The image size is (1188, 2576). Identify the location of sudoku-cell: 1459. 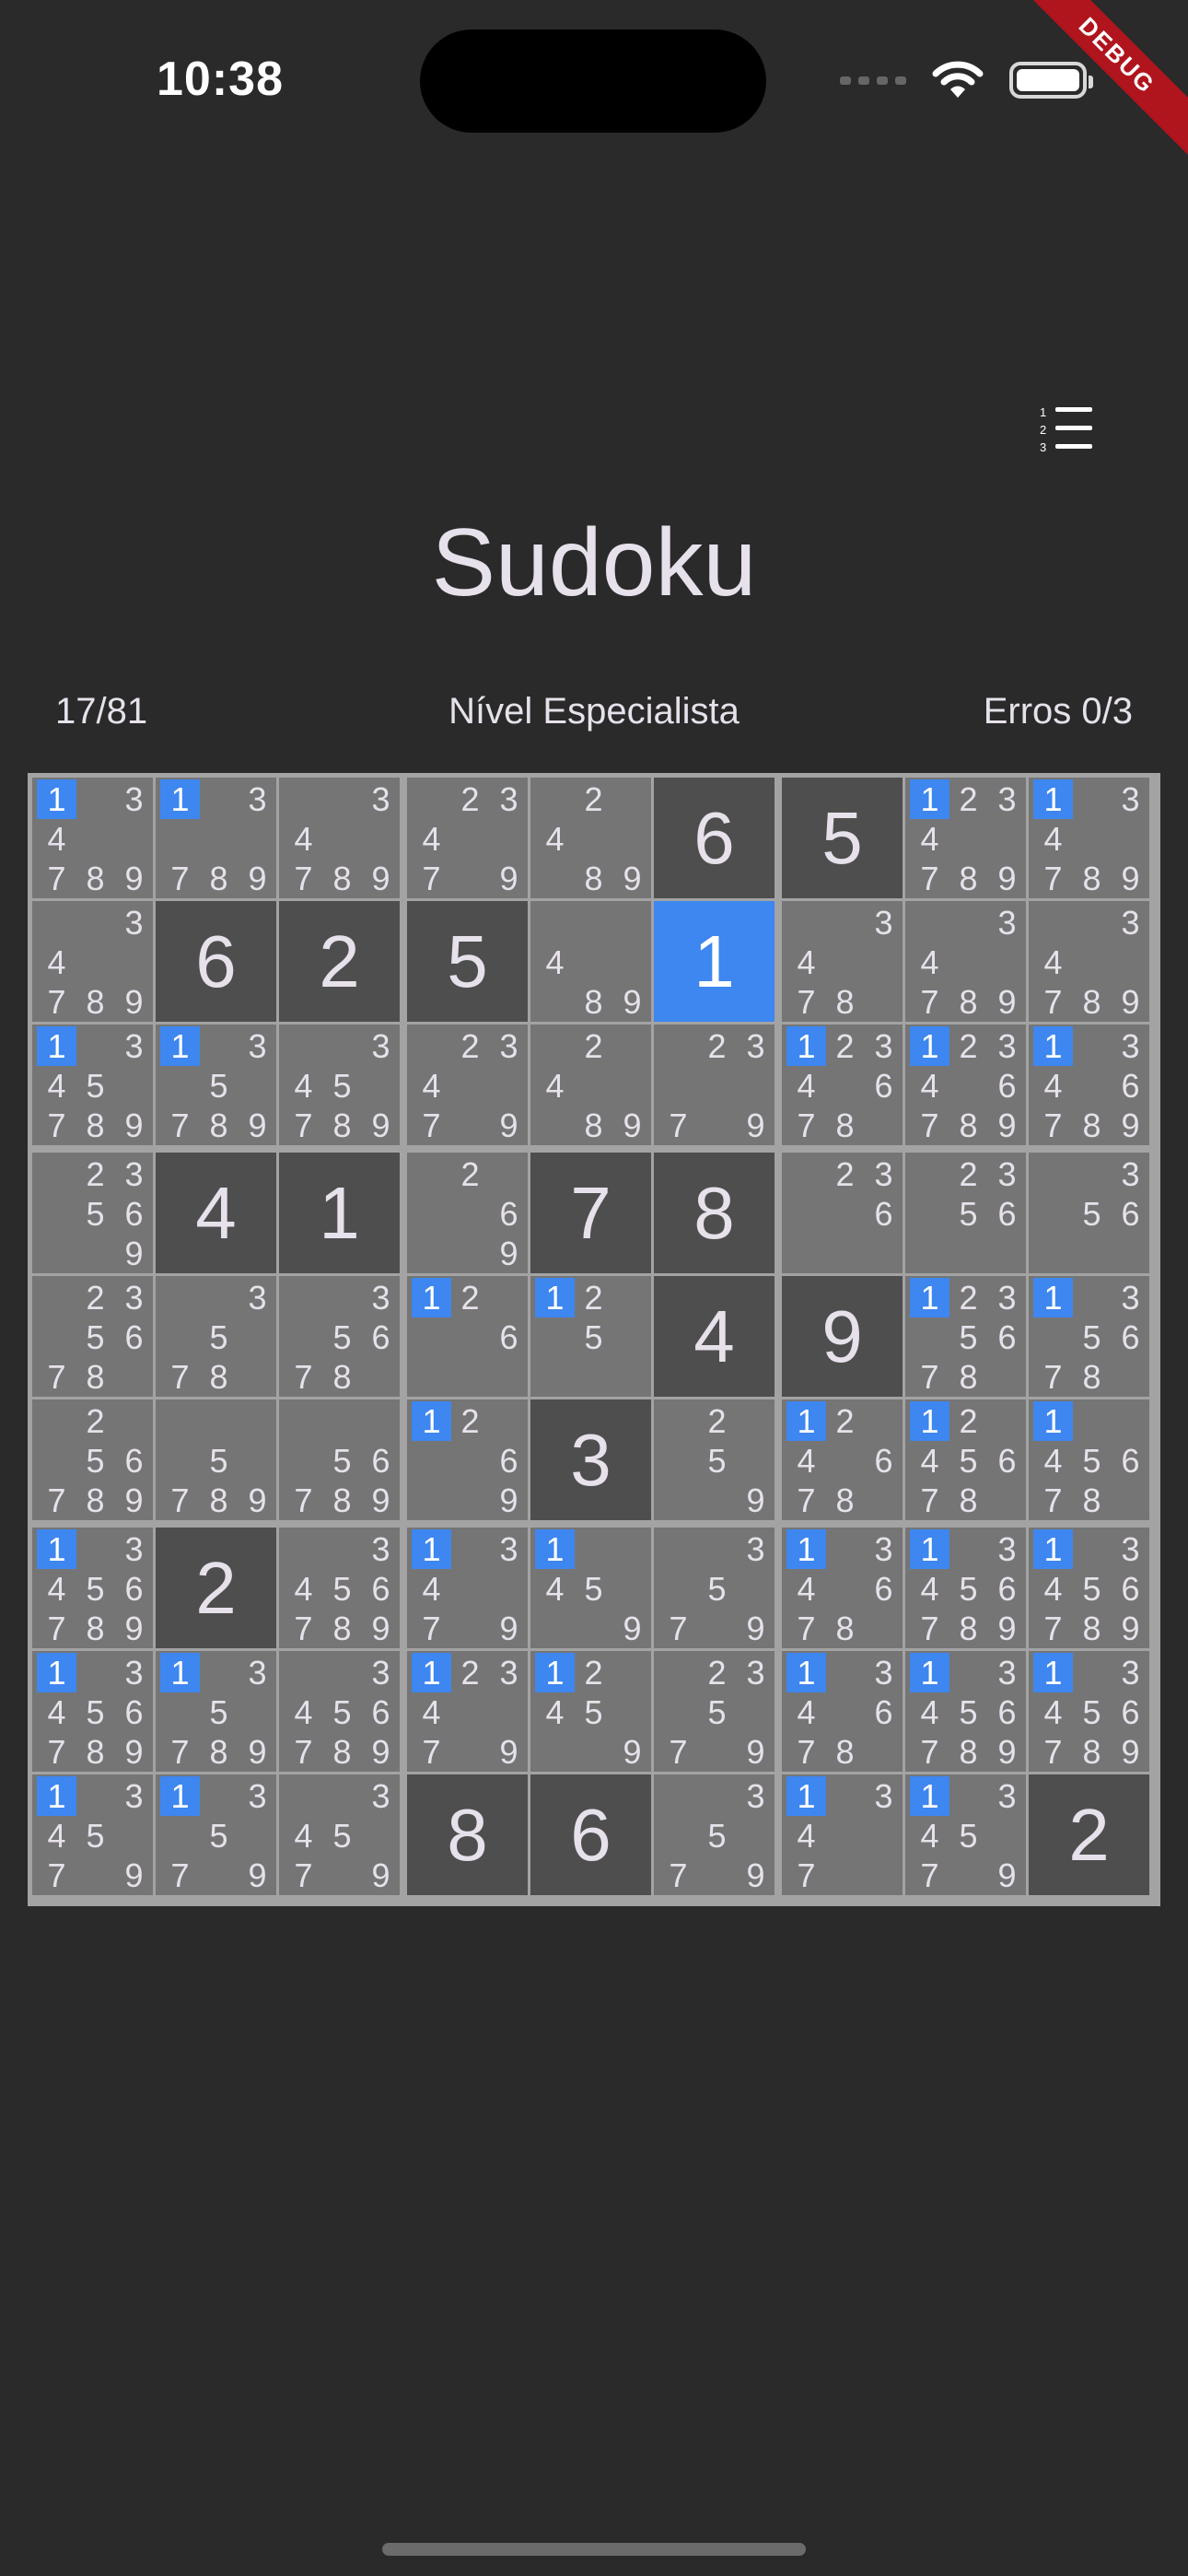
(590, 1588).